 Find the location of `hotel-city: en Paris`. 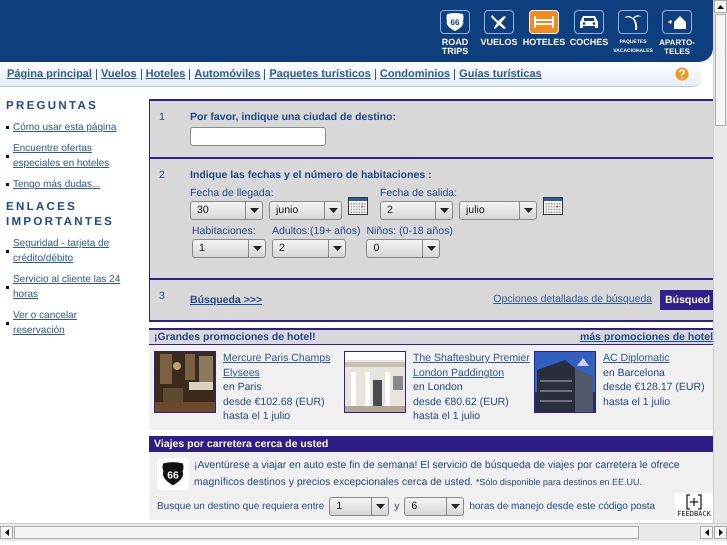

hotel-city: en Paris is located at coordinates (243, 387).